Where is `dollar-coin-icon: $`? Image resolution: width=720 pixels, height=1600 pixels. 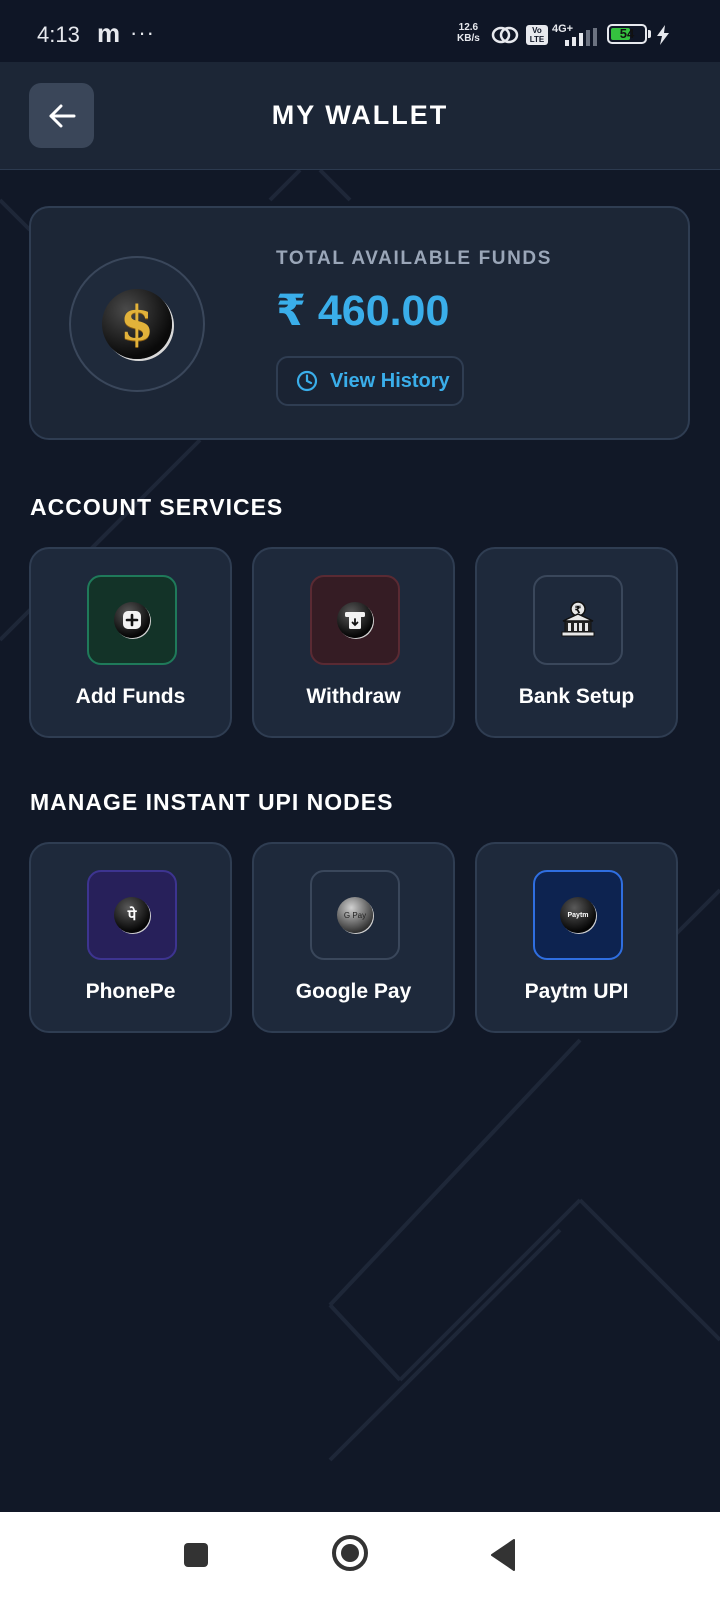
dollar-coin-icon: $ is located at coordinates (137, 324).